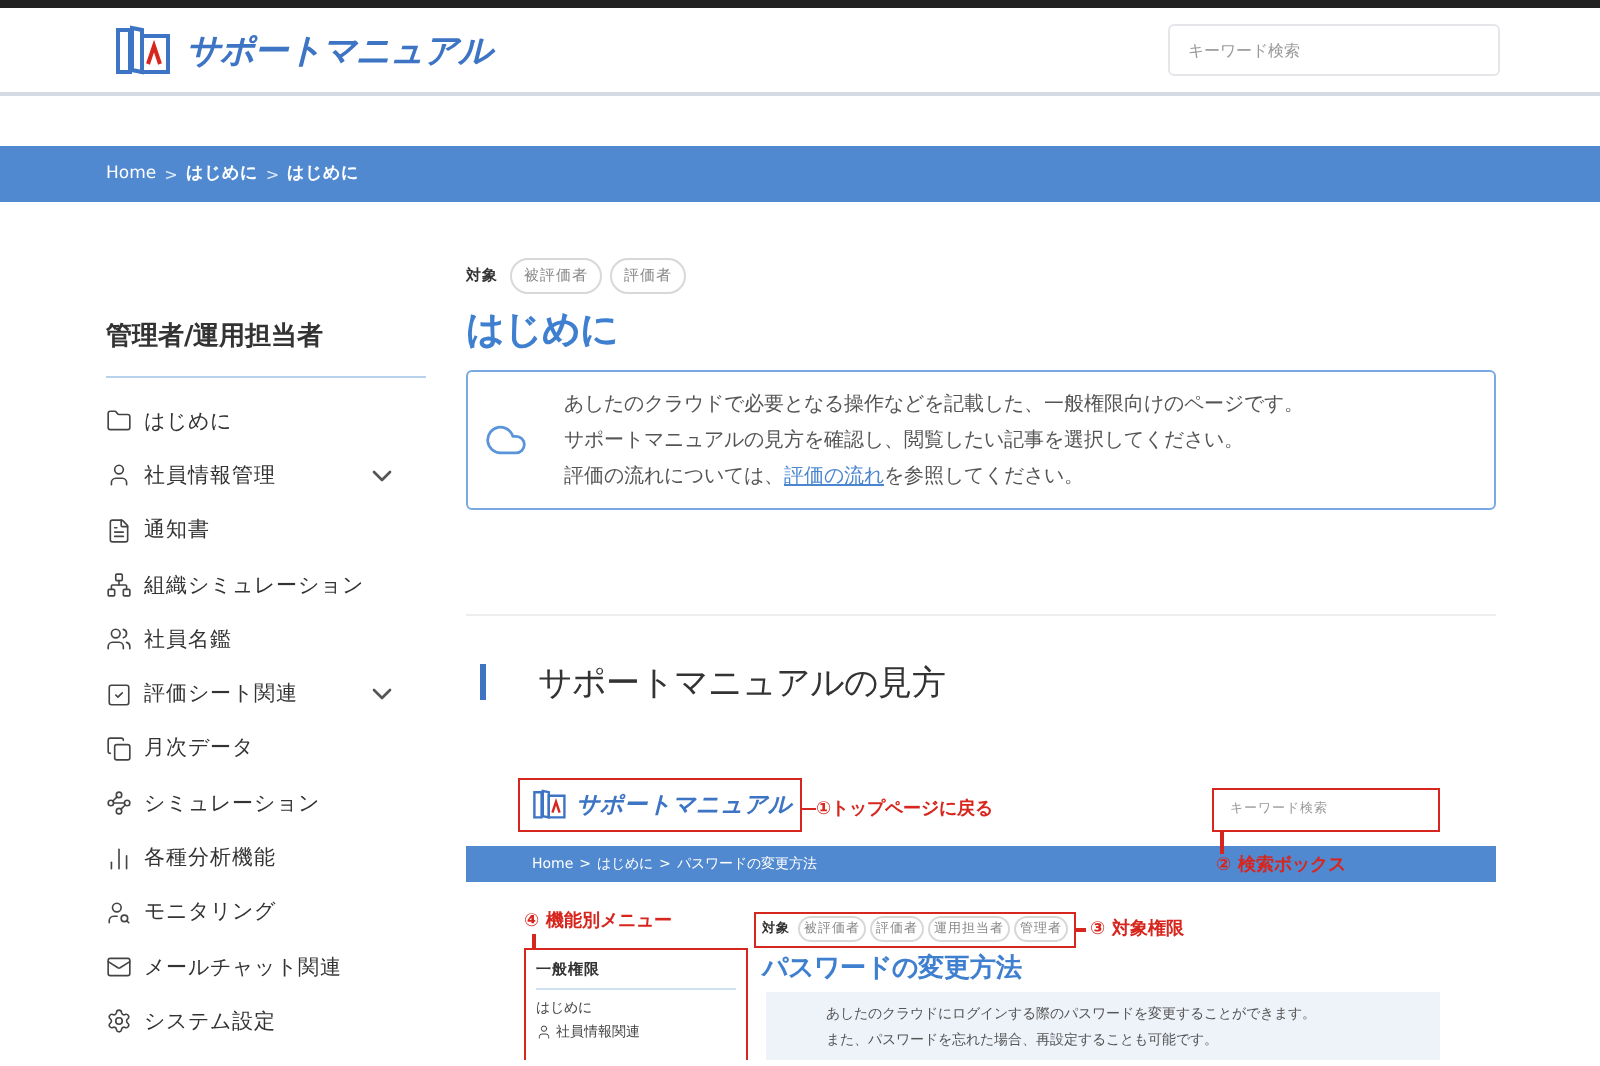 Image resolution: width=1600 pixels, height=1066 pixels. Describe the element at coordinates (119, 1021) in the screenshot. I see `settings-icon` at that location.